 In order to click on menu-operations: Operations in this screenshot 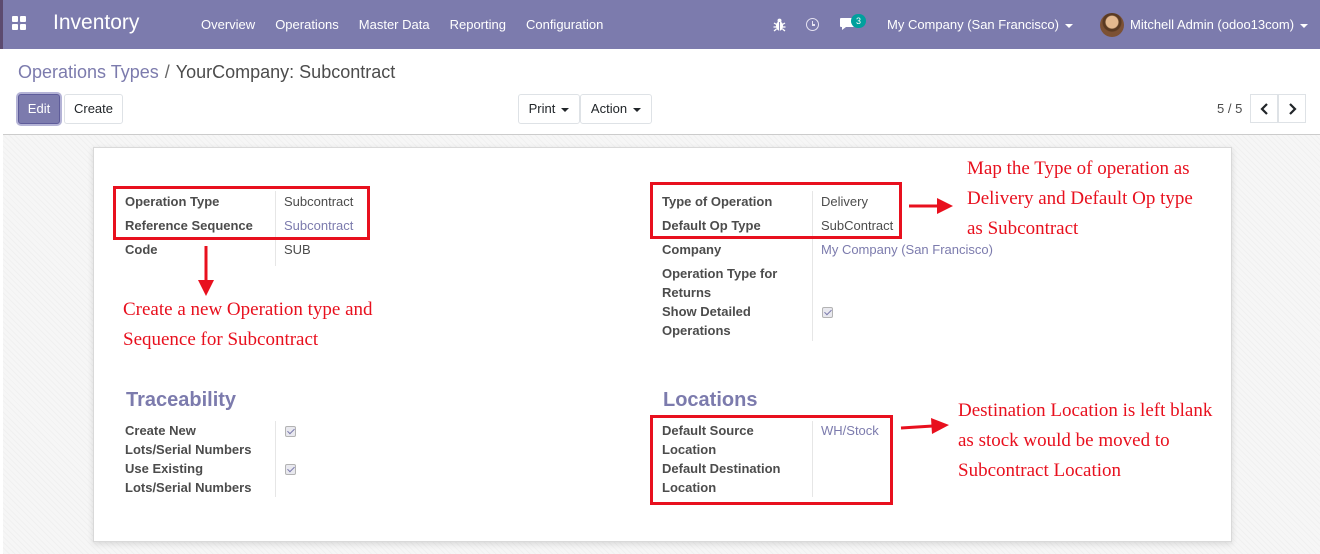, I will do `click(307, 24)`.